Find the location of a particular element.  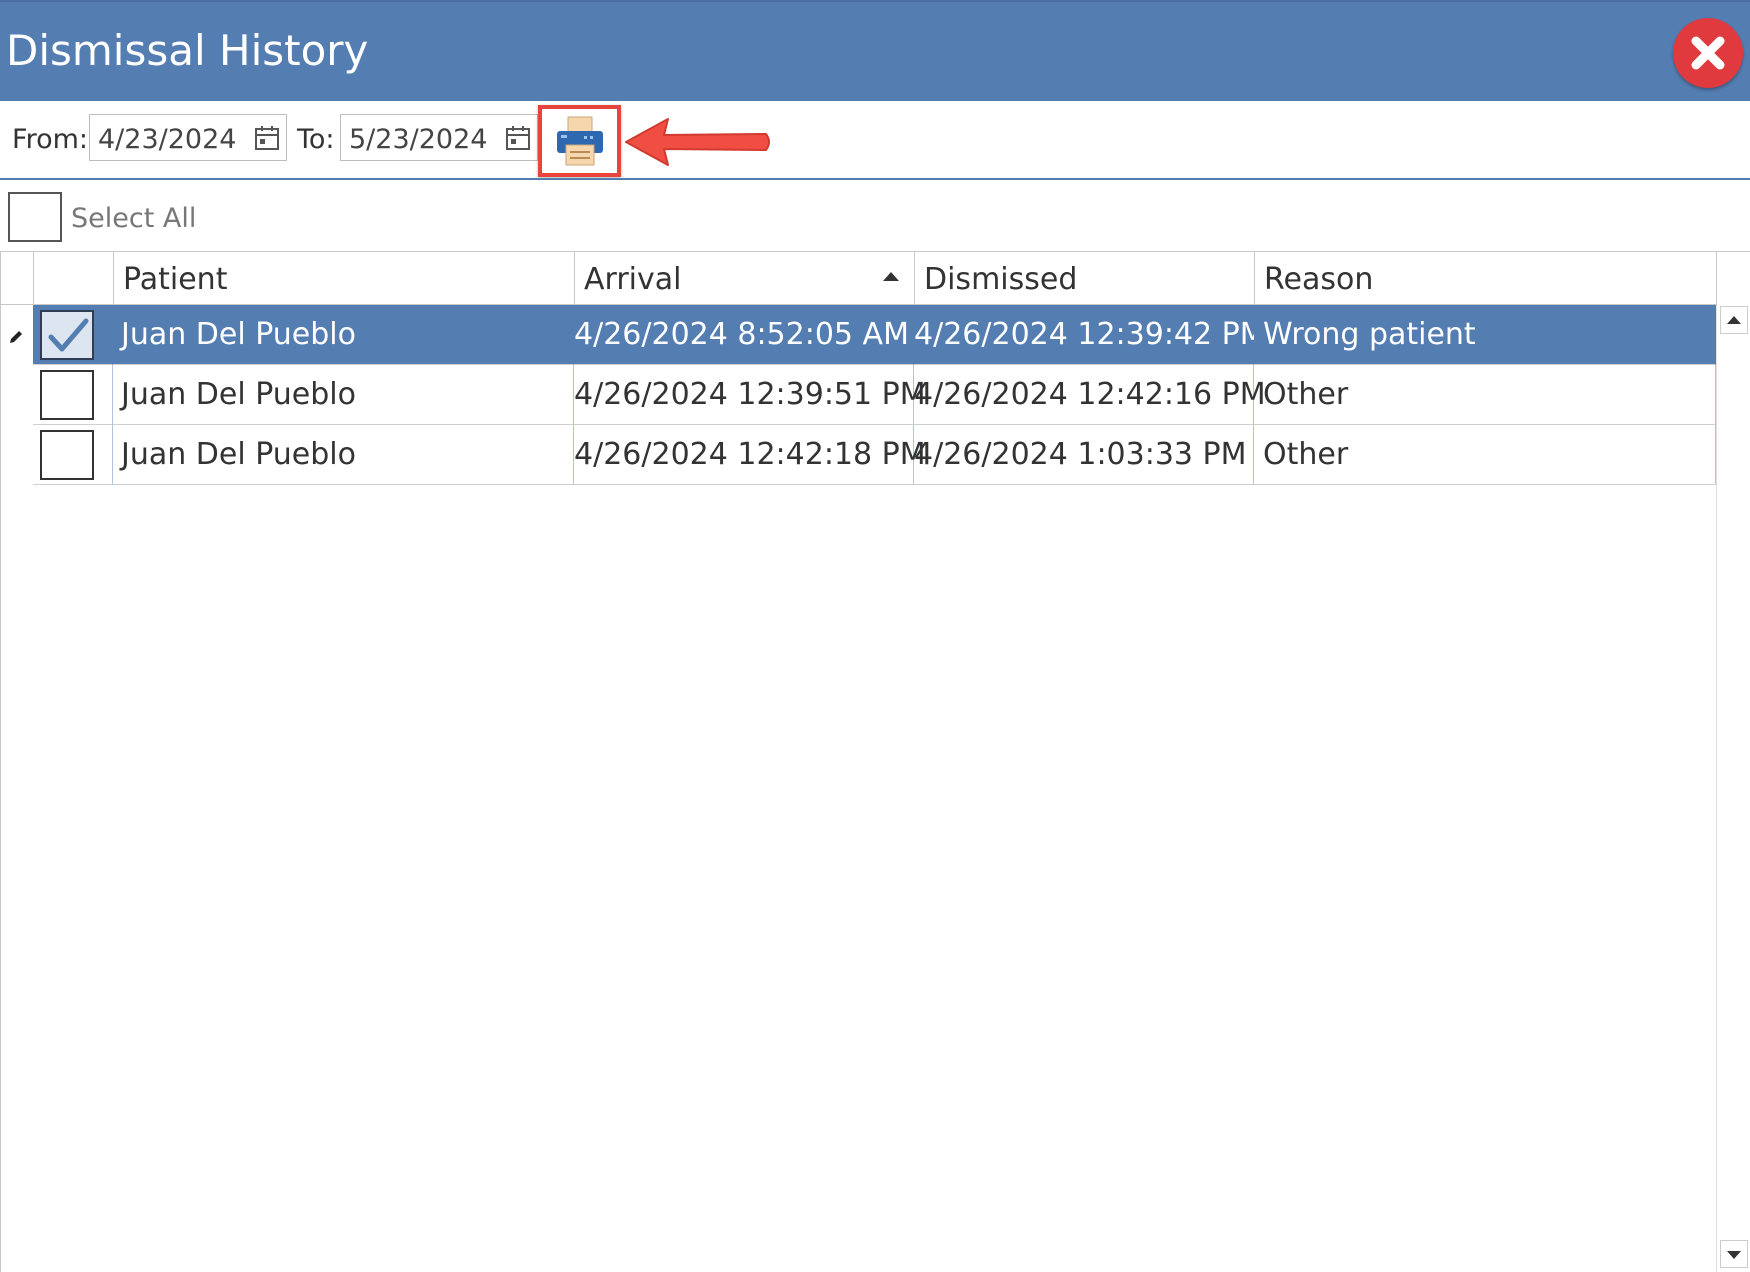

checkmark-icon is located at coordinates (68, 335).